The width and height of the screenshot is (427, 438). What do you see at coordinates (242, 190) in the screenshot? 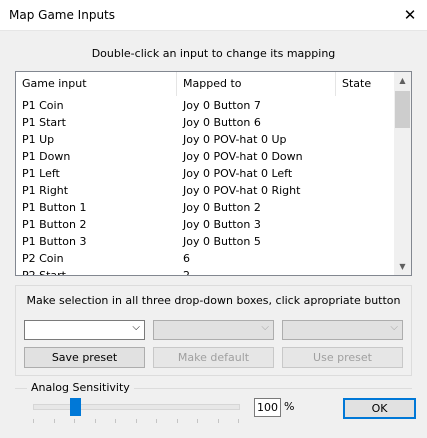
I see `mapped-to-cell: Joy 0 POV-hat 0 Right` at bounding box center [242, 190].